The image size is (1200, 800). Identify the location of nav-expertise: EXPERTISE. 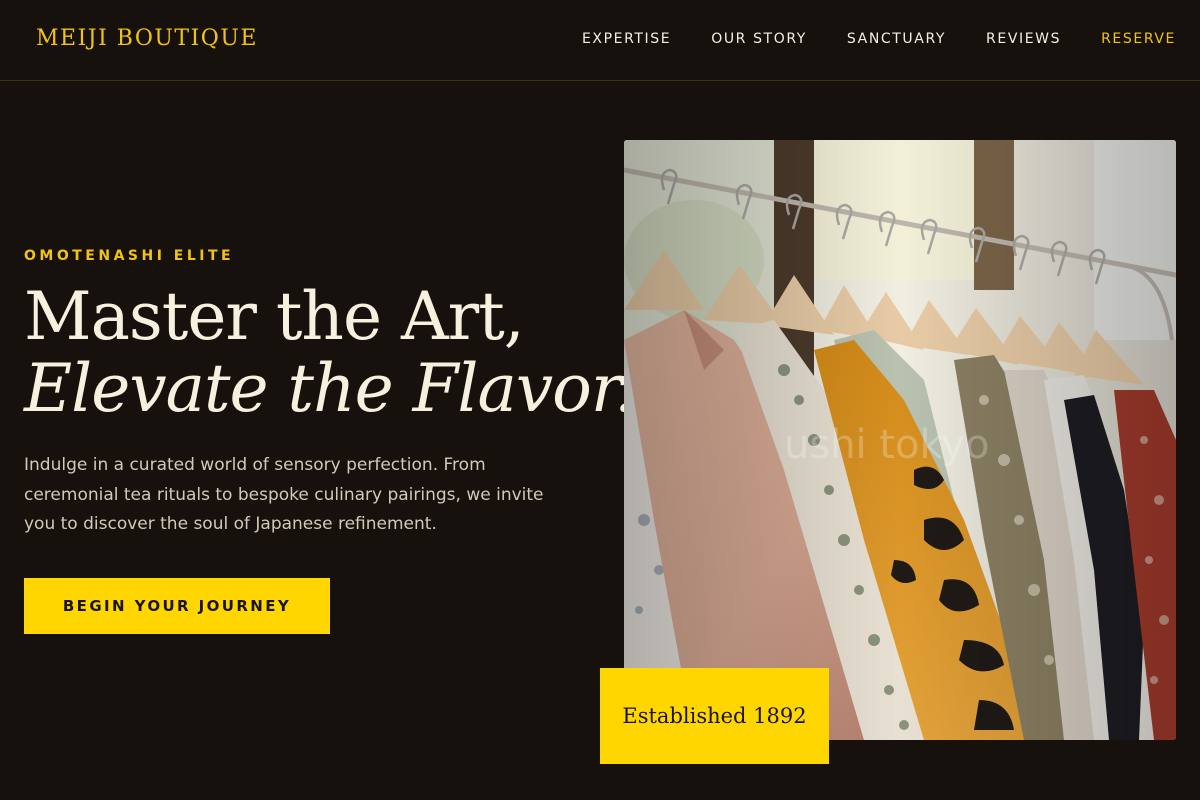
(626, 39).